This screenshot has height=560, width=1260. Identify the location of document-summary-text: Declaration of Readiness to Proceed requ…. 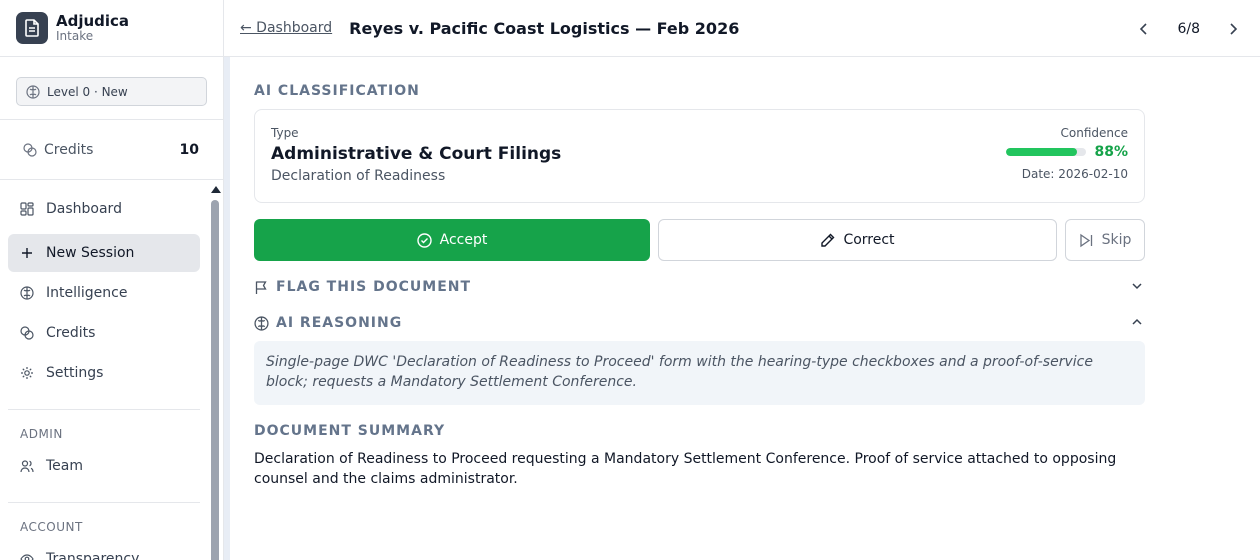
(685, 469).